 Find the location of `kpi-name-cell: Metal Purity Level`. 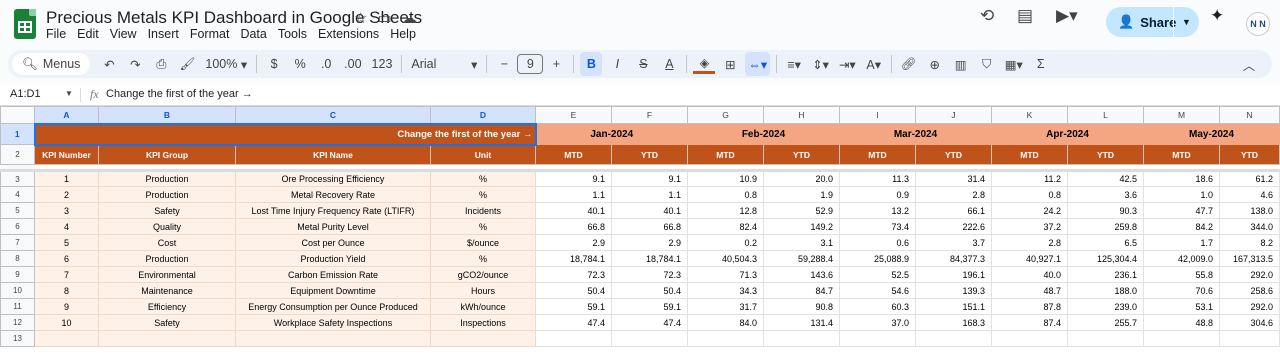

kpi-name-cell: Metal Purity Level is located at coordinates (333, 226).